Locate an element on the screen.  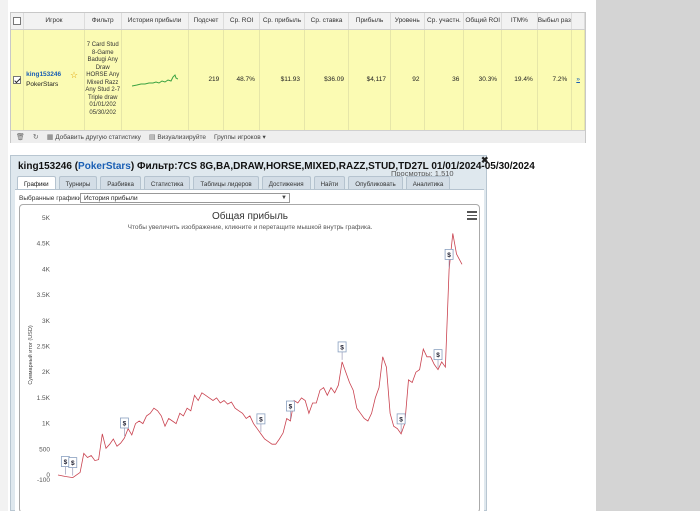
col-extra is located at coordinates (578, 21).